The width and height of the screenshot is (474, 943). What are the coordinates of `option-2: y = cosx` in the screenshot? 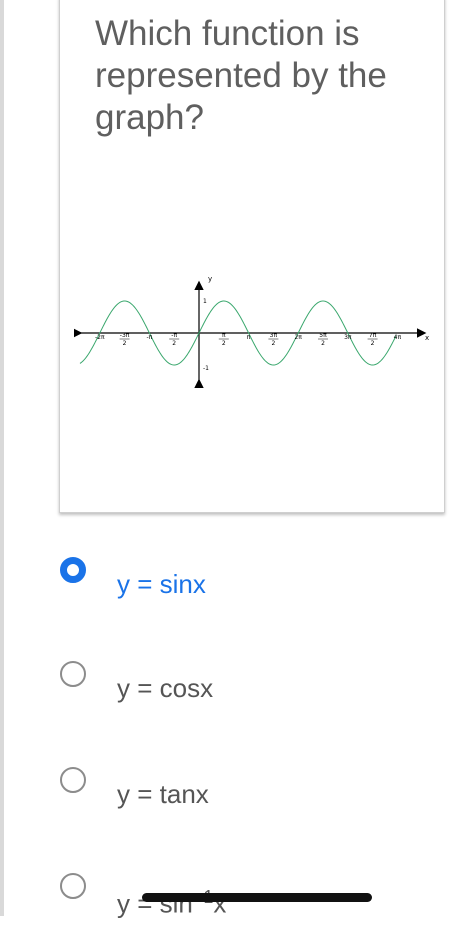 It's located at (253, 696).